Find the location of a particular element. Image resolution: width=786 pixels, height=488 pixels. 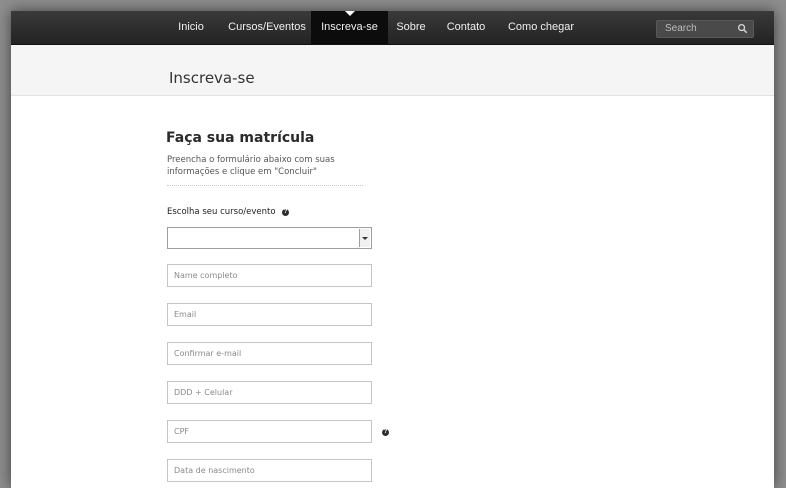

nav-item-sobre: Sobre is located at coordinates (411, 27).